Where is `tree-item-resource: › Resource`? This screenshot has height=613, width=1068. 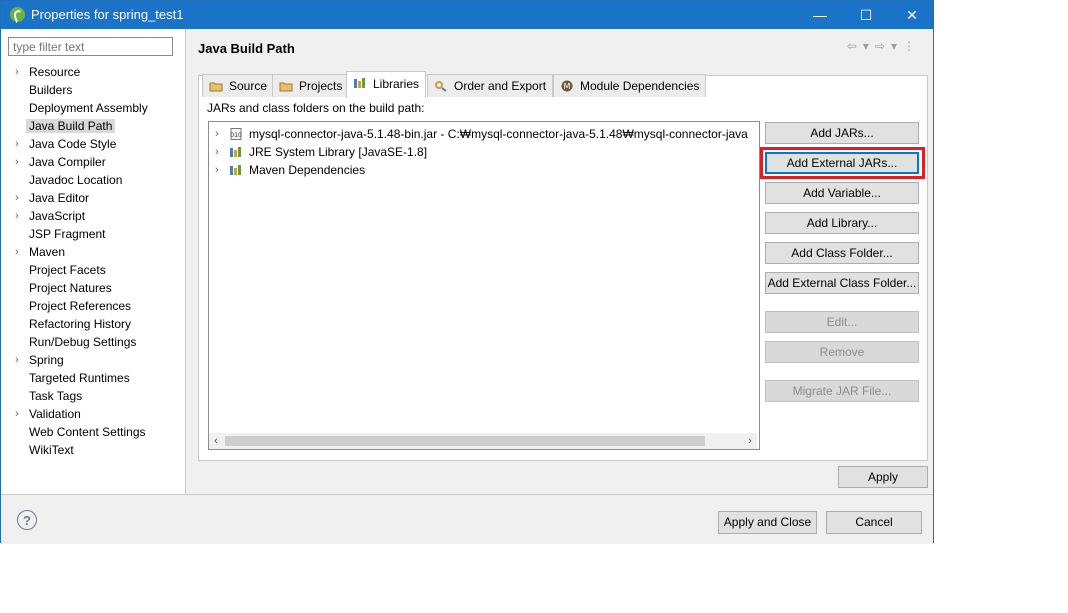
tree-item-resource: › Resource is located at coordinates (93, 72).